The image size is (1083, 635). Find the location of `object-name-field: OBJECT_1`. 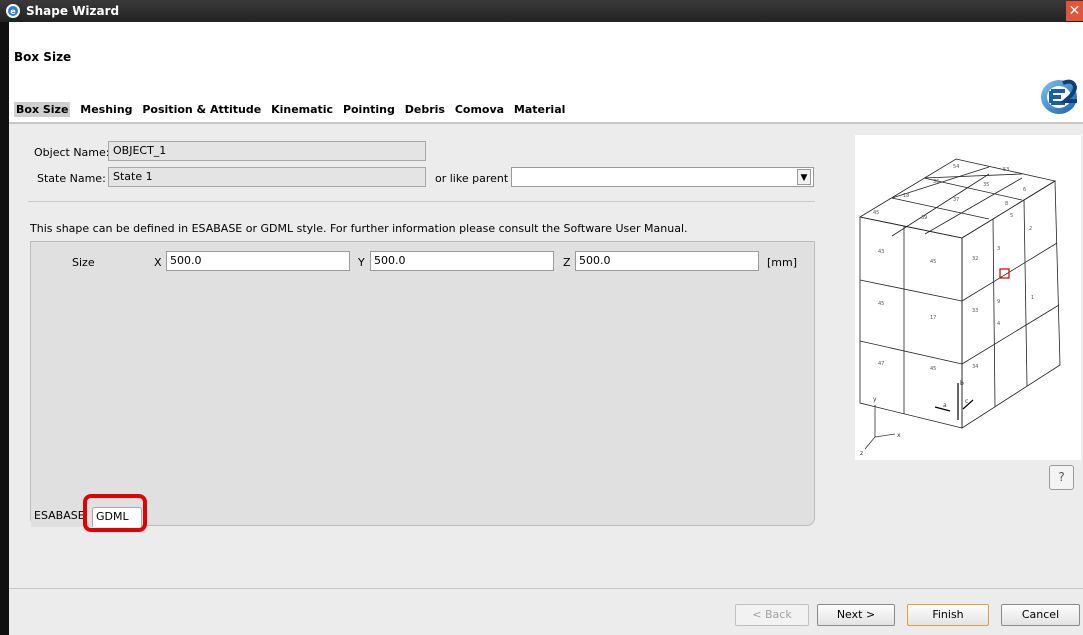

object-name-field: OBJECT_1 is located at coordinates (267, 151).